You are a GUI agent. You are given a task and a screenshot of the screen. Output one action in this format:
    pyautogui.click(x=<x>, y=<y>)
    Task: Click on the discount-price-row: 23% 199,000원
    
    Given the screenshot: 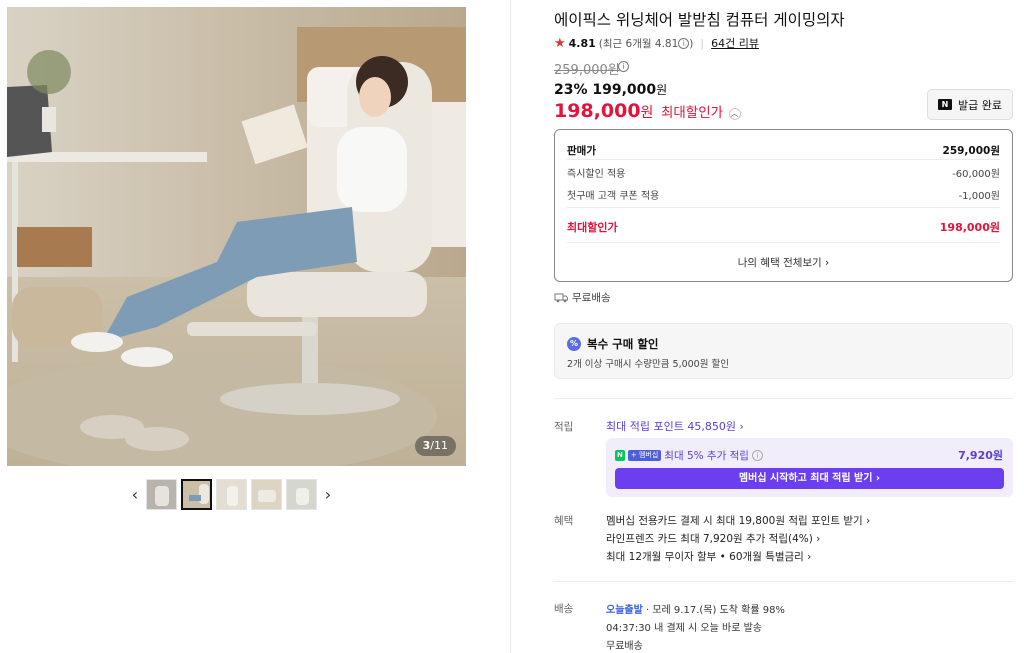 What is the action you would take?
    pyautogui.click(x=610, y=89)
    